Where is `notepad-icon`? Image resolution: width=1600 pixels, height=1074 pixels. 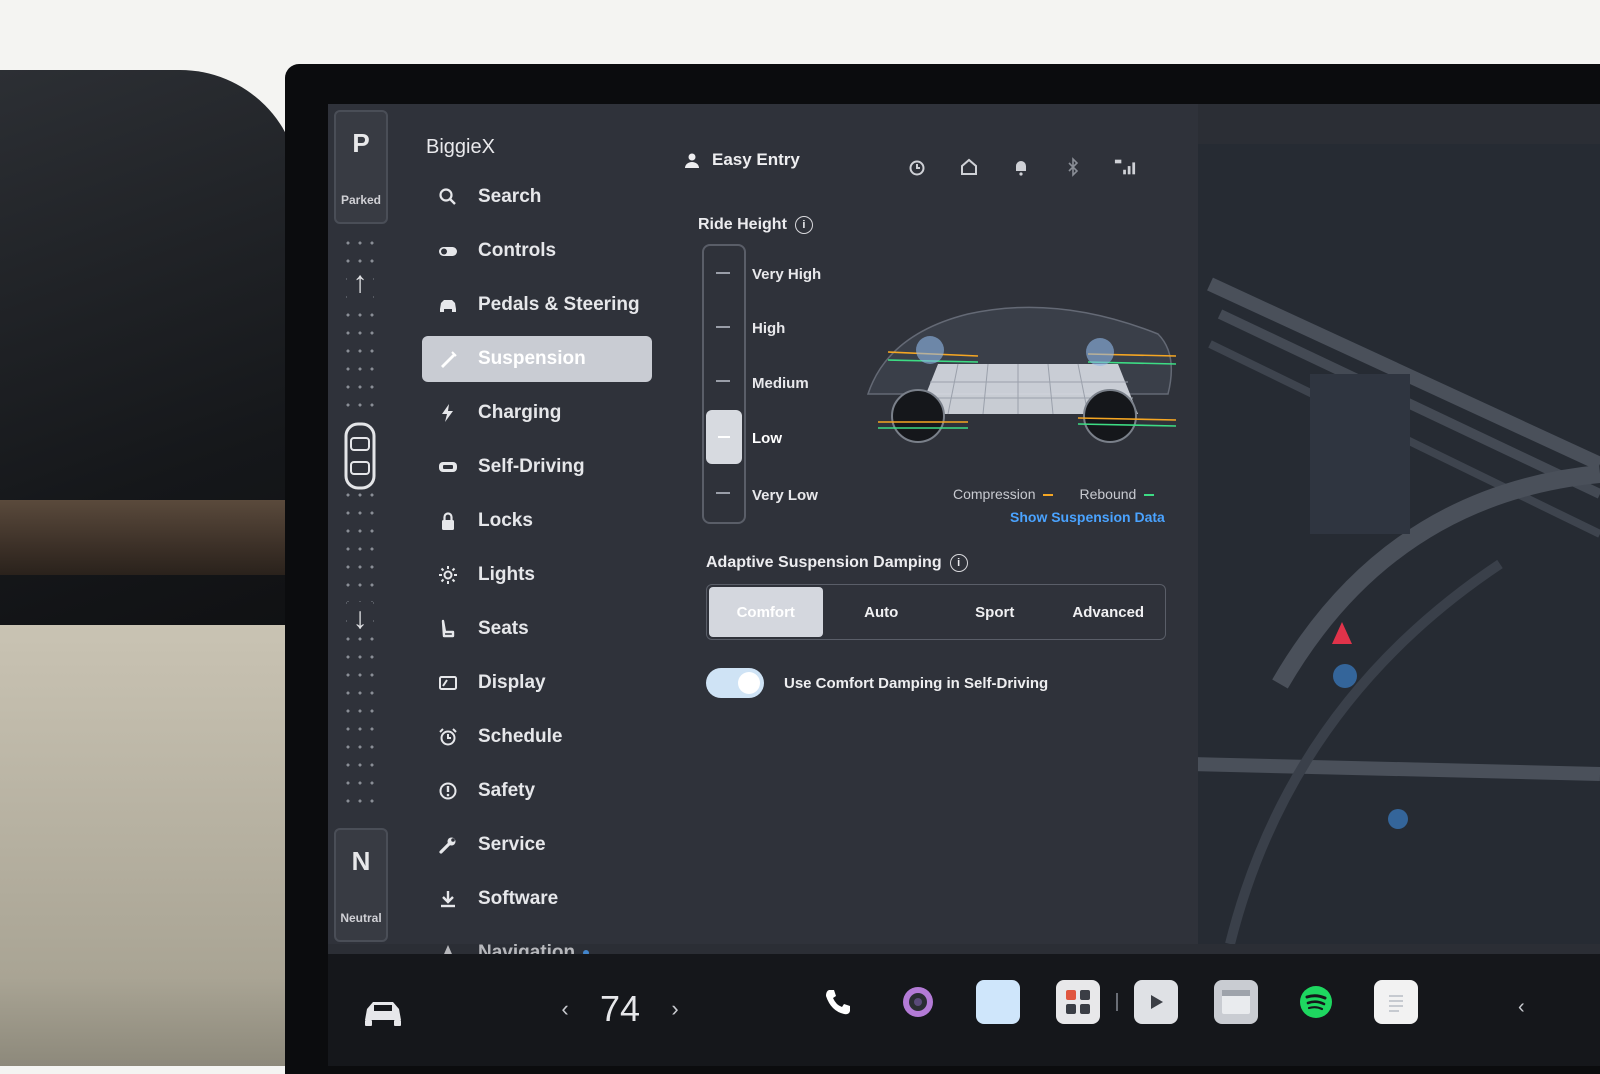 notepad-icon is located at coordinates (1396, 1002).